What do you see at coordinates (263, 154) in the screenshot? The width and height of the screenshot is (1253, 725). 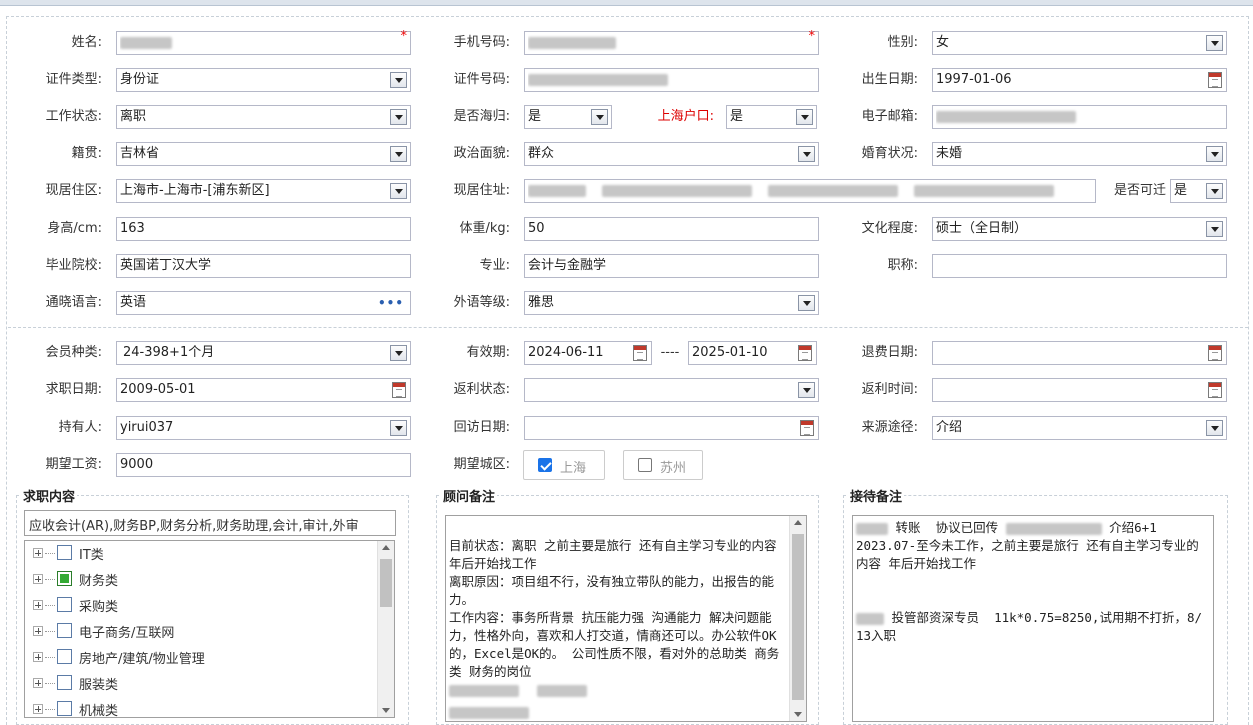 I see `native-place-select: 吉林省` at bounding box center [263, 154].